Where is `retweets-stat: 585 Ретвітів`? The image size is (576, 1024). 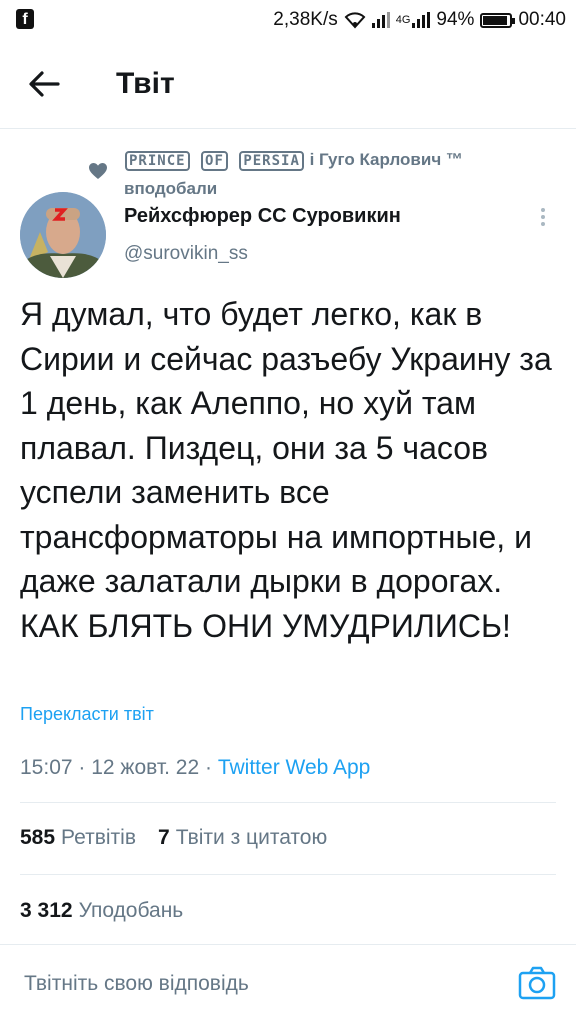
retweets-stat: 585 Ретвітів is located at coordinates (78, 838).